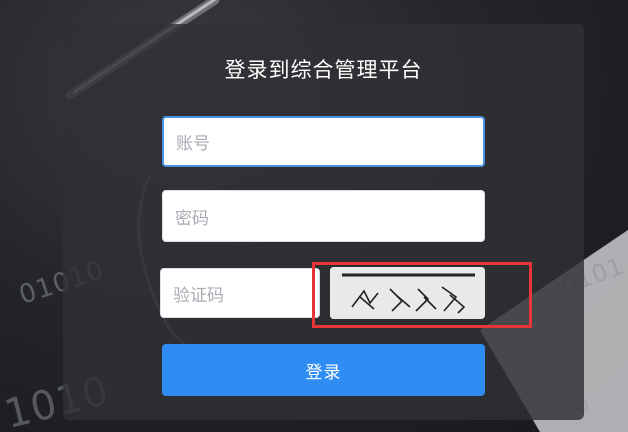 Image resolution: width=628 pixels, height=432 pixels. What do you see at coordinates (192, 218) in the screenshot?
I see `password-placeholder: 密码` at bounding box center [192, 218].